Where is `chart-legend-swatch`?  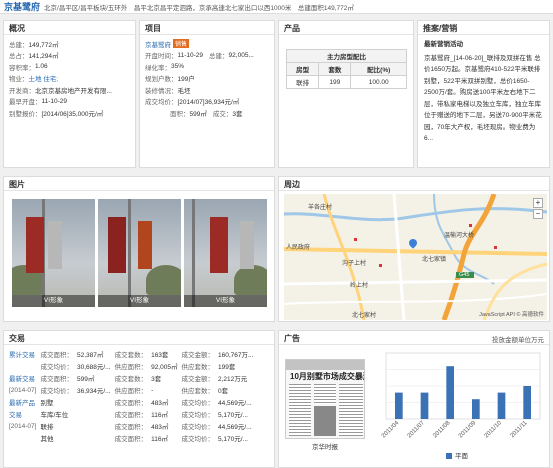 chart-legend-swatch is located at coordinates (449, 456).